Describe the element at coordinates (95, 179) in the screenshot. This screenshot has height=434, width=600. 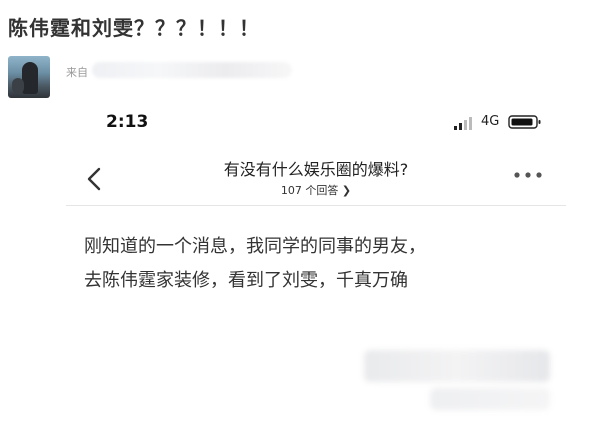
I see `back-icon` at that location.